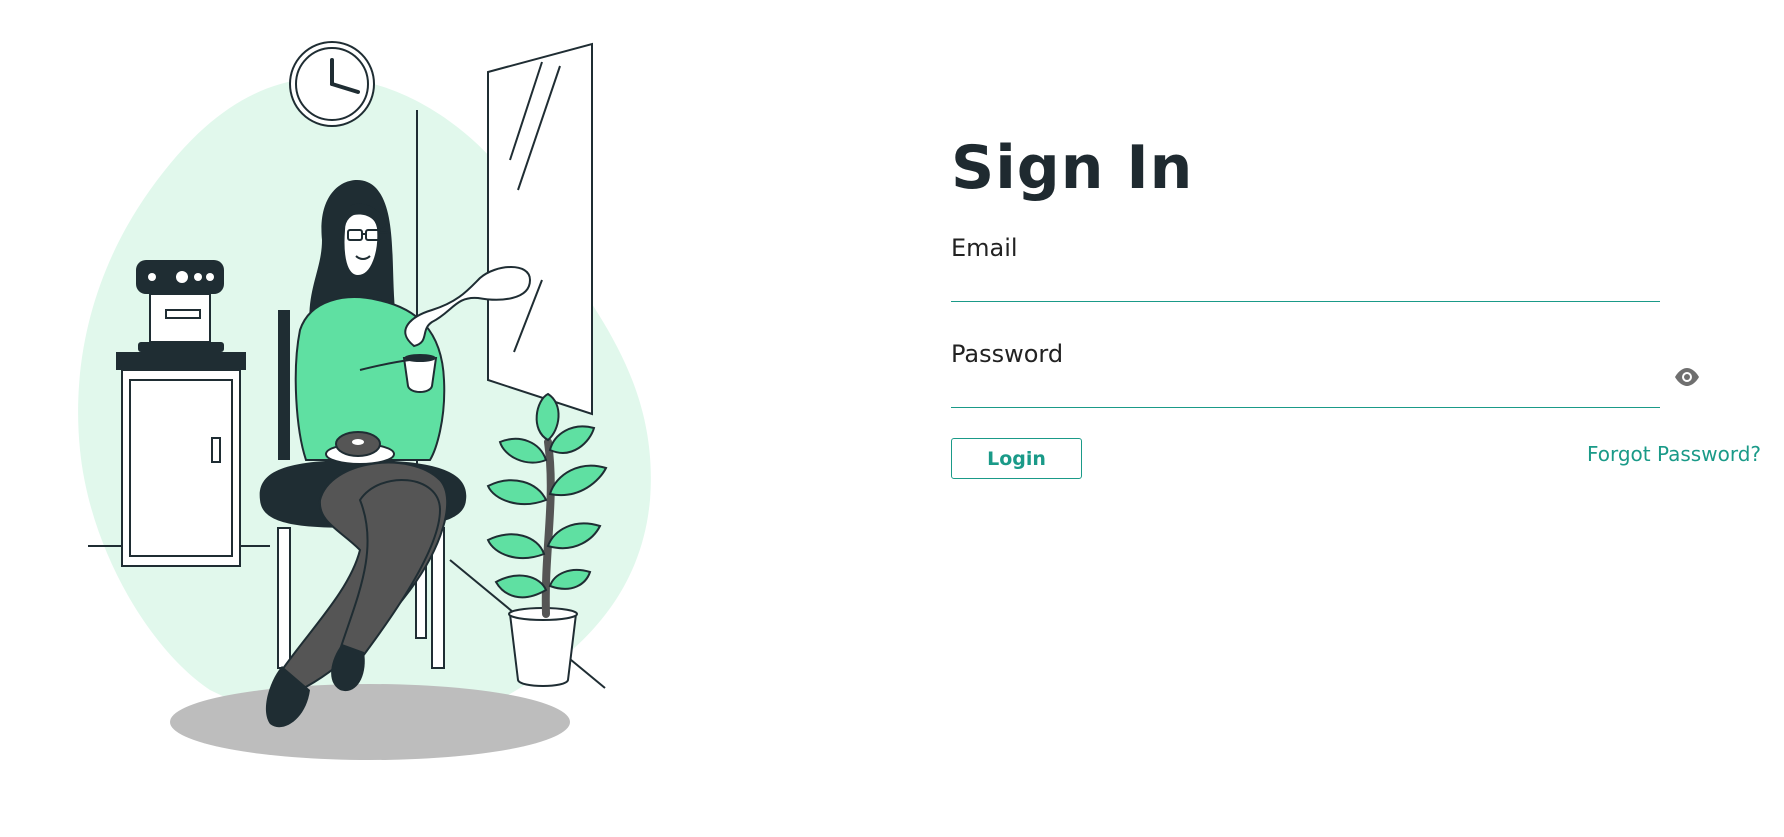 The width and height of the screenshot is (1784, 837). I want to click on eye-icon, so click(1687, 377).